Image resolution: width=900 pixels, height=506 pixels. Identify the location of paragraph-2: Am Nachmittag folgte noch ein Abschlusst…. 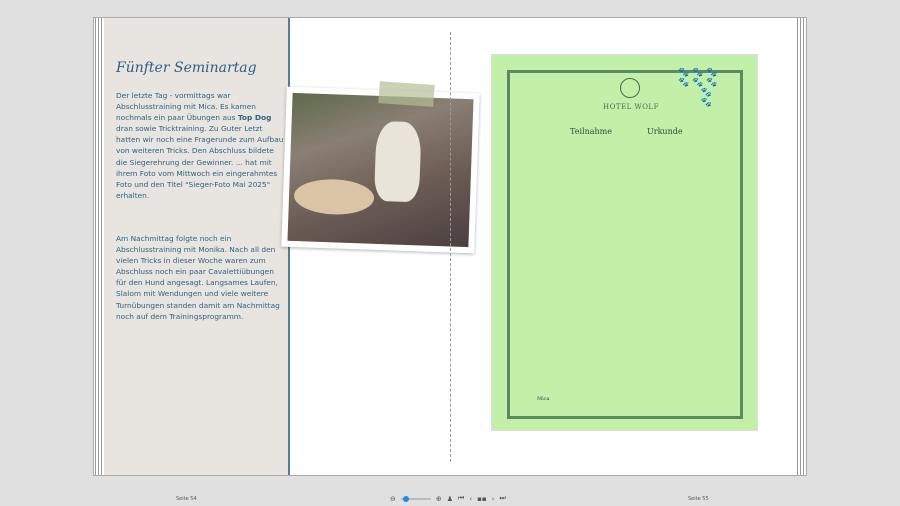
(198, 277).